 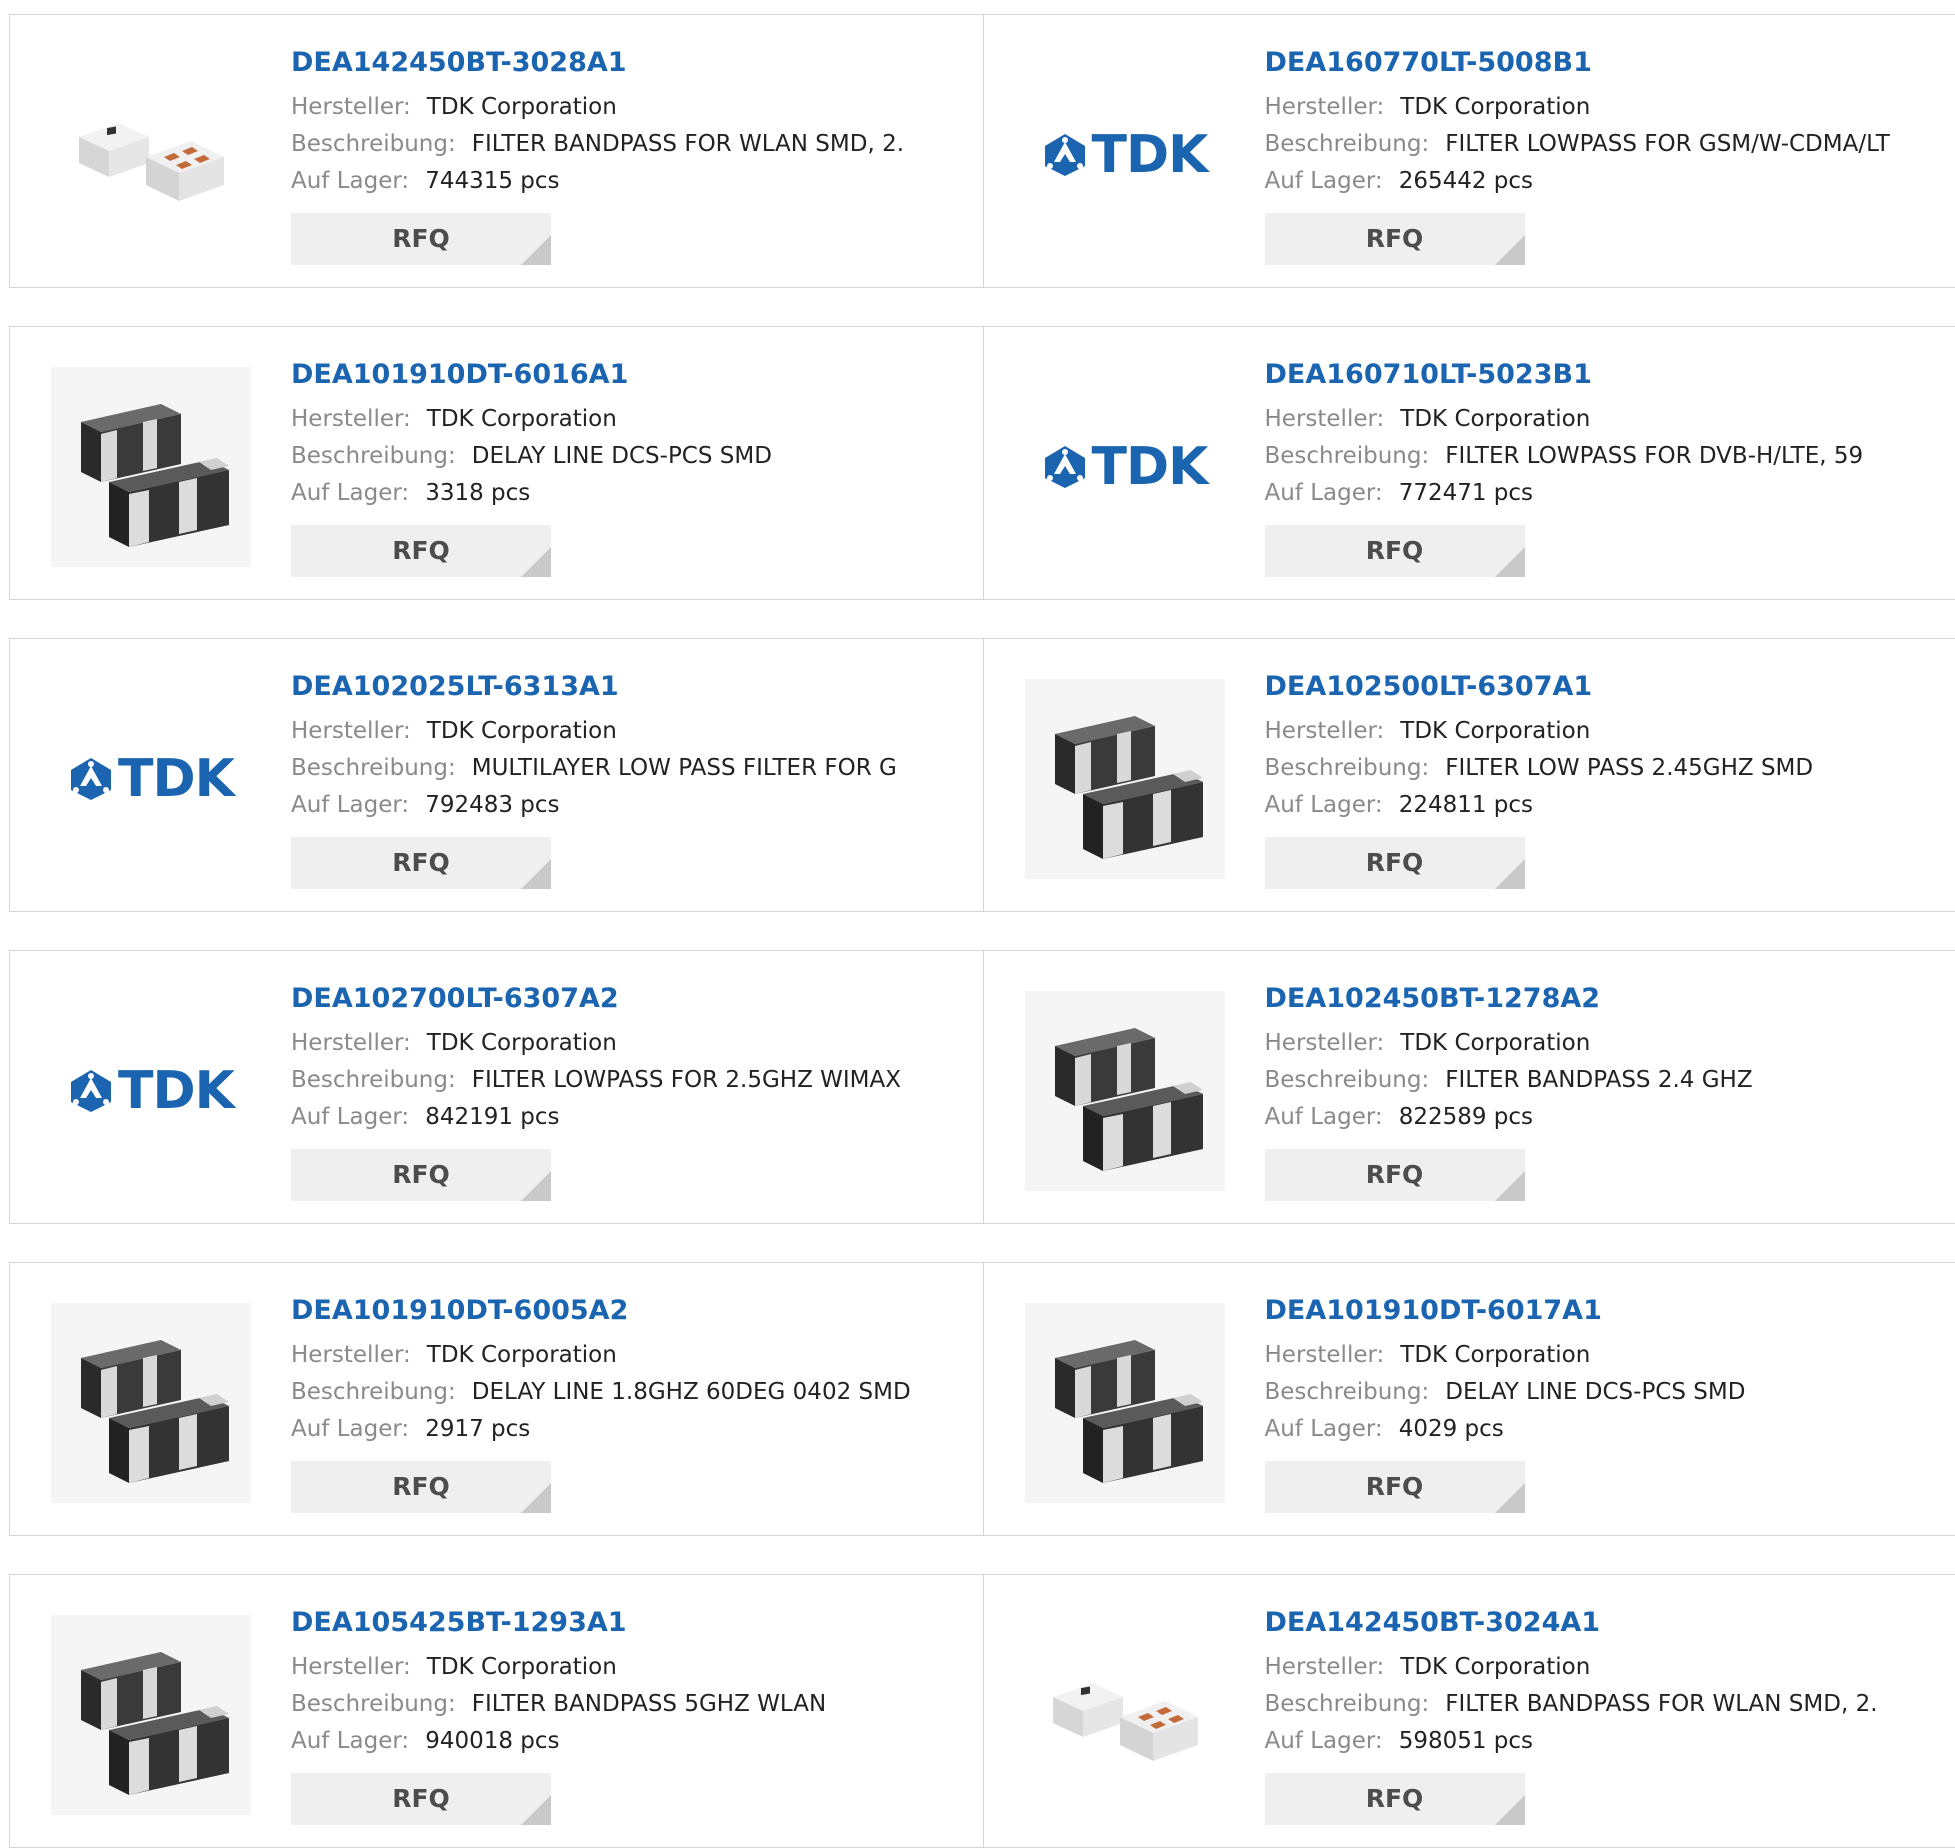 What do you see at coordinates (1571, 1623) in the screenshot?
I see `part-number-link: DEA142450BT-3024A1` at bounding box center [1571, 1623].